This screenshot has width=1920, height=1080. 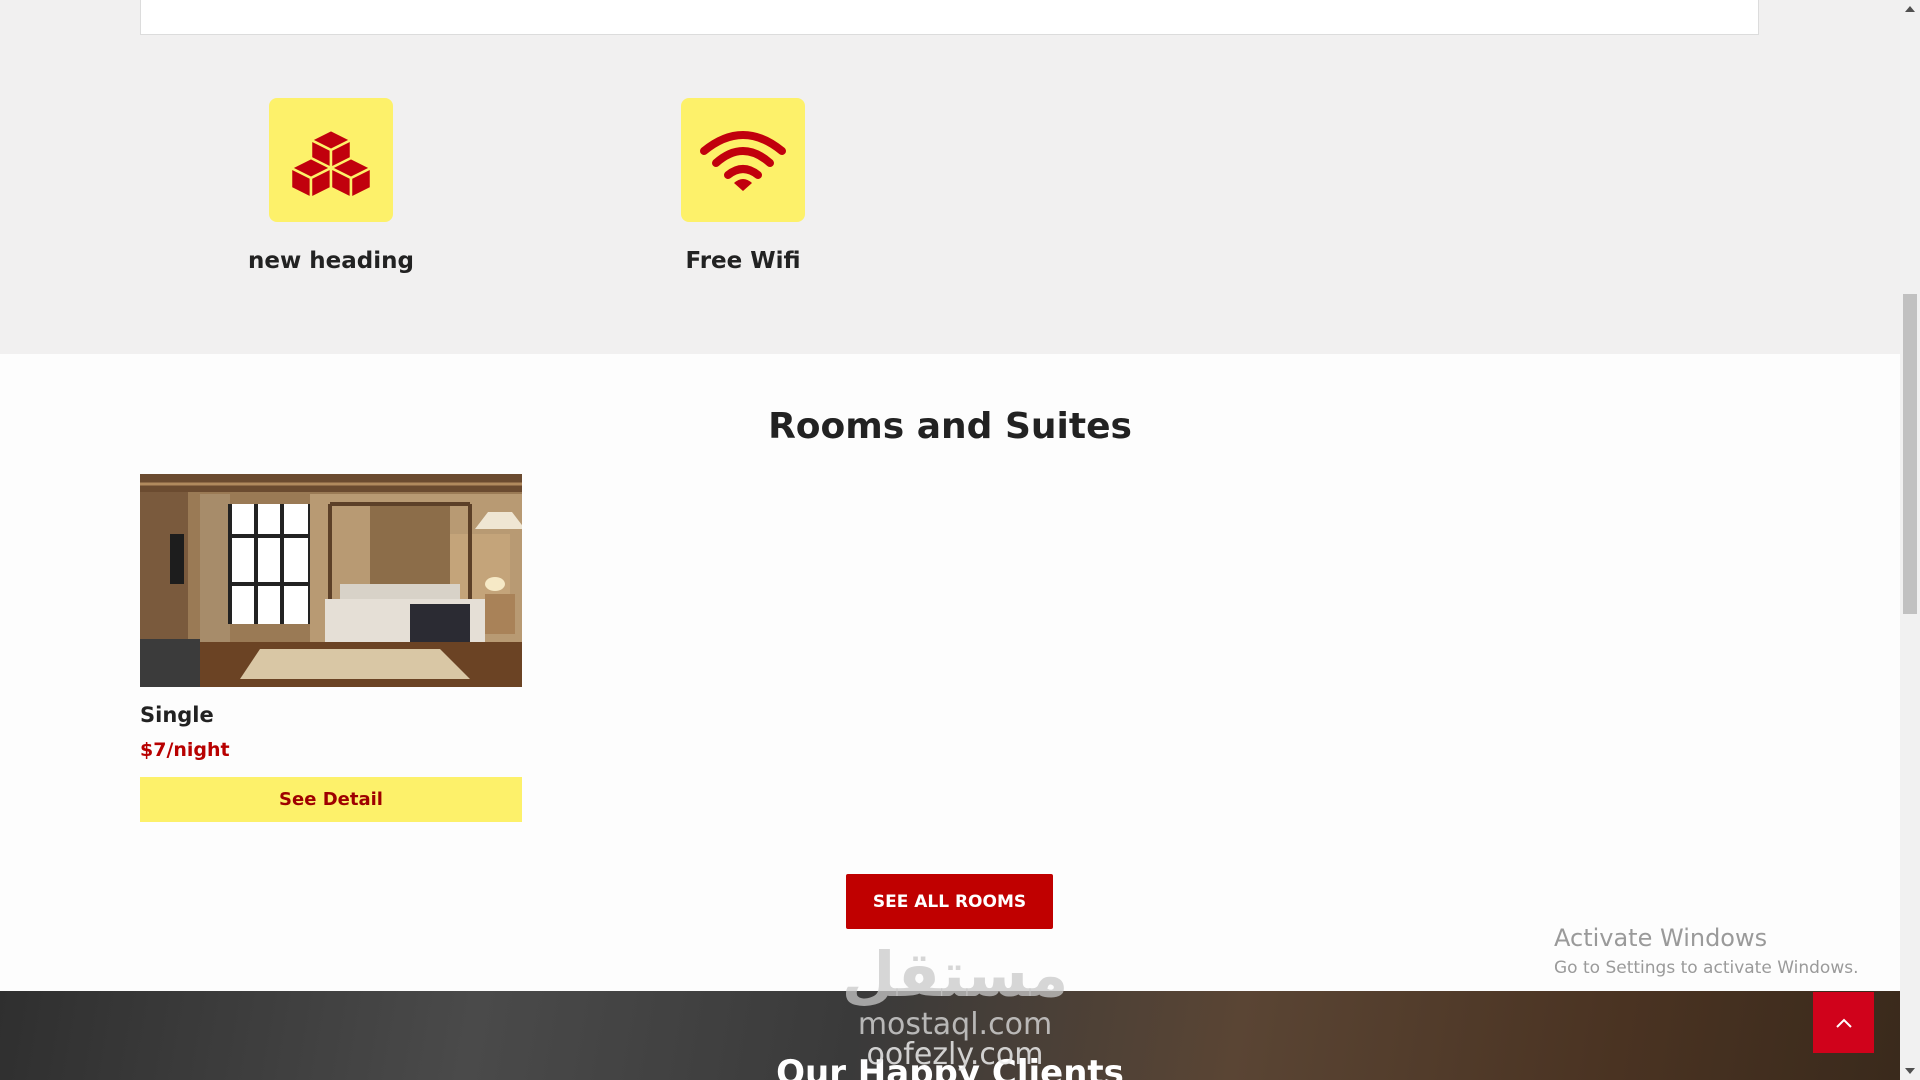 I want to click on activate-windows-subtitle: Go to Settings to activate Windows., so click(x=1706, y=968).